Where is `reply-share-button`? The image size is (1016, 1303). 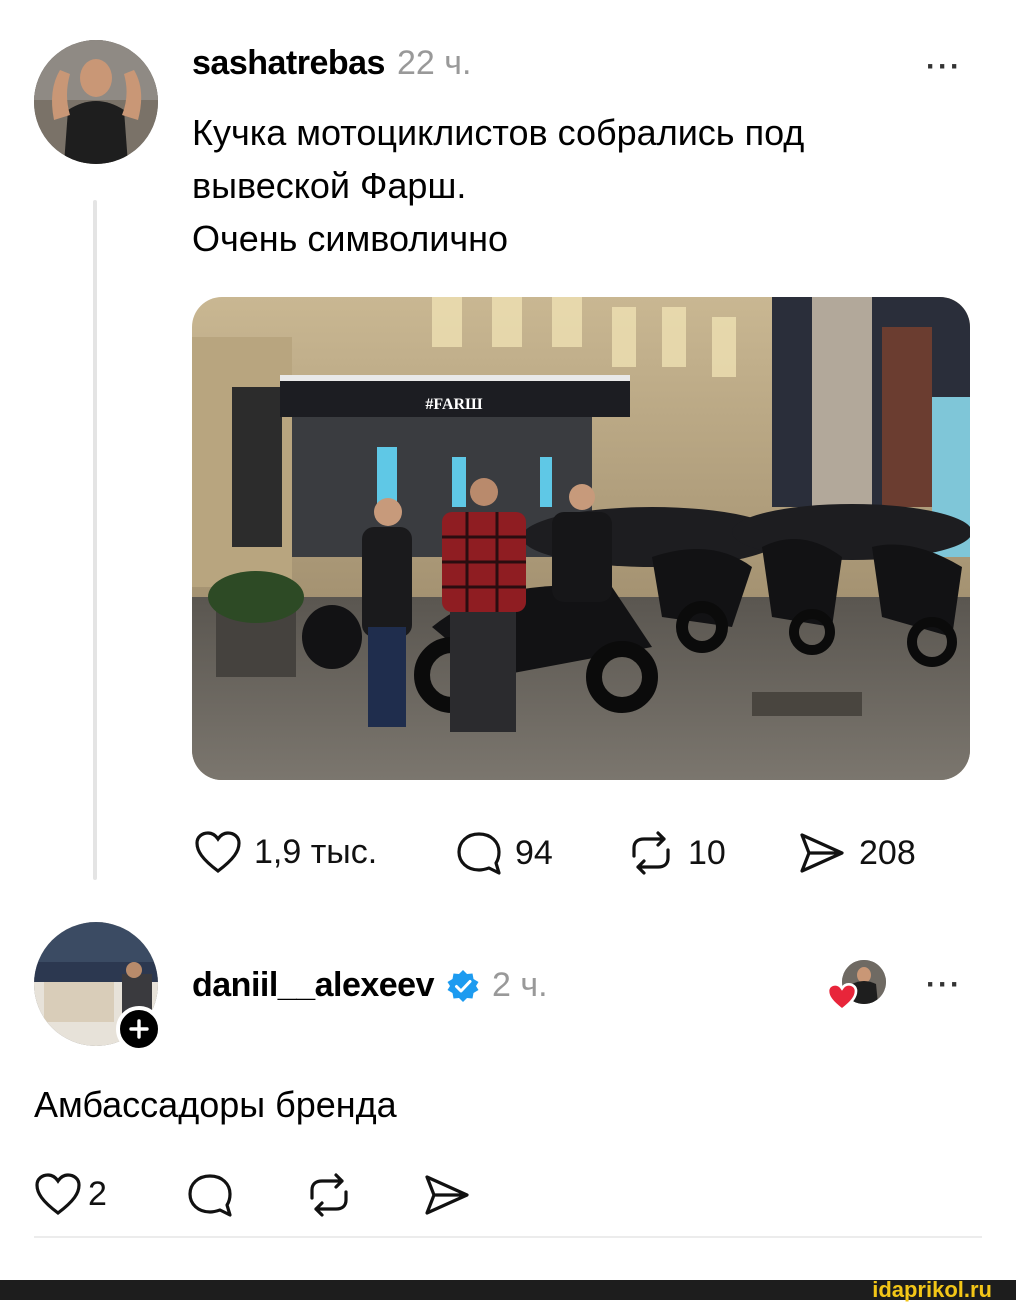
reply-share-button is located at coordinates (447, 1197).